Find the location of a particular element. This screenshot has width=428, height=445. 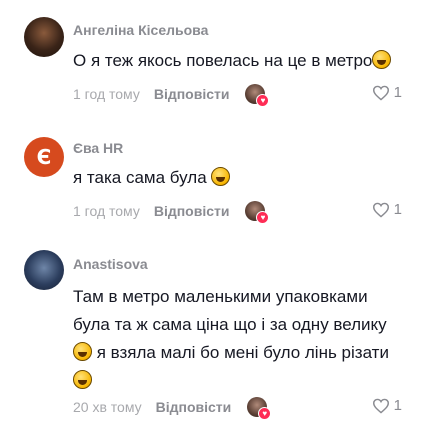

comment-text: я така сама була is located at coordinates (243, 178).